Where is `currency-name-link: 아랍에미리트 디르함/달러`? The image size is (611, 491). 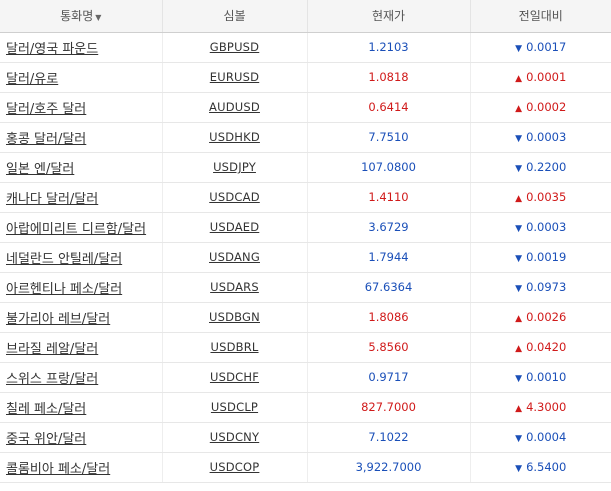
currency-name-link: 아랍에미리트 디르함/달러 is located at coordinates (76, 229).